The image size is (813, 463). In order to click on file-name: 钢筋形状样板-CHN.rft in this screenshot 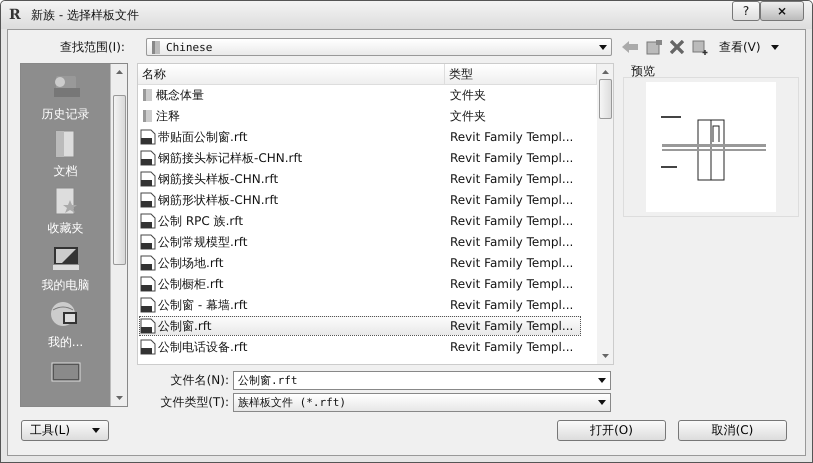, I will do `click(218, 200)`.